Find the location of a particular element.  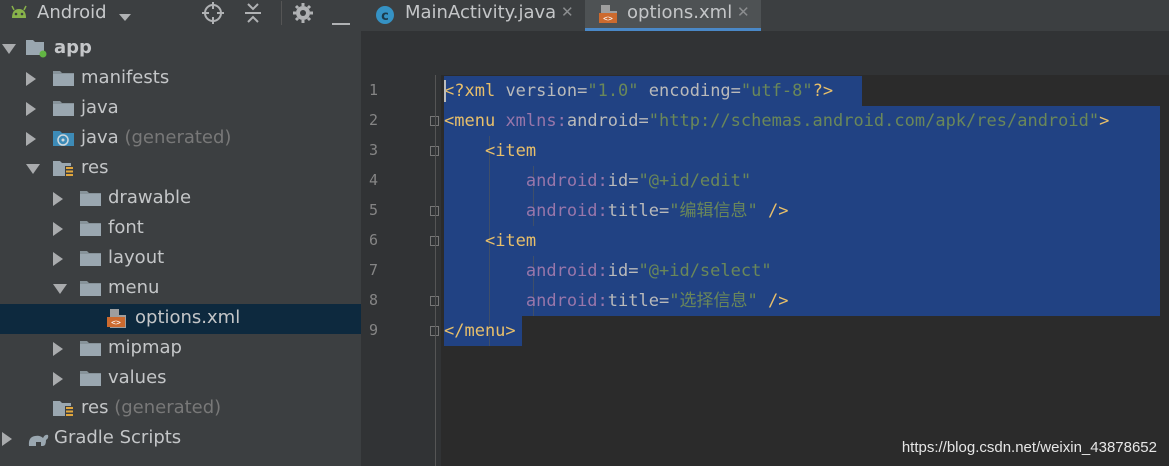

code-line: </menu> is located at coordinates (480, 331).